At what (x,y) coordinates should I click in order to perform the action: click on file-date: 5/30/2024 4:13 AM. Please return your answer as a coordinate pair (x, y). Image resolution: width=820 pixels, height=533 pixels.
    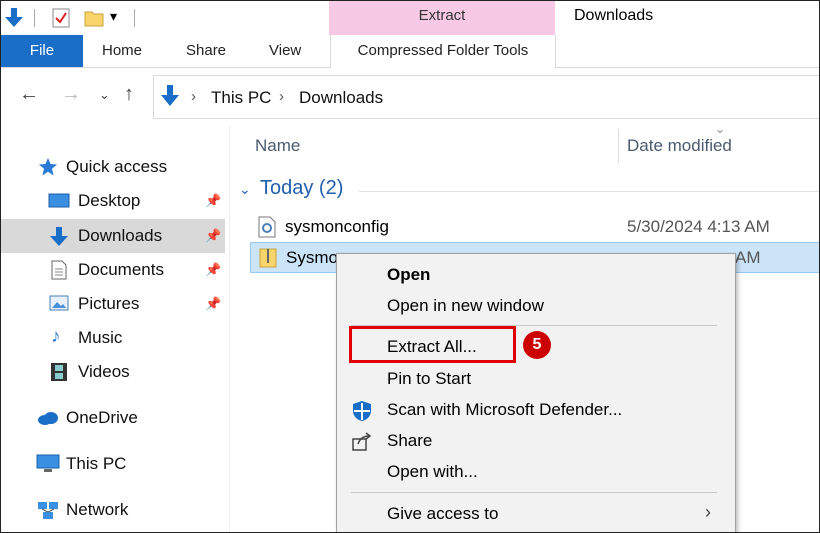
    Looking at the image, I should click on (698, 226).